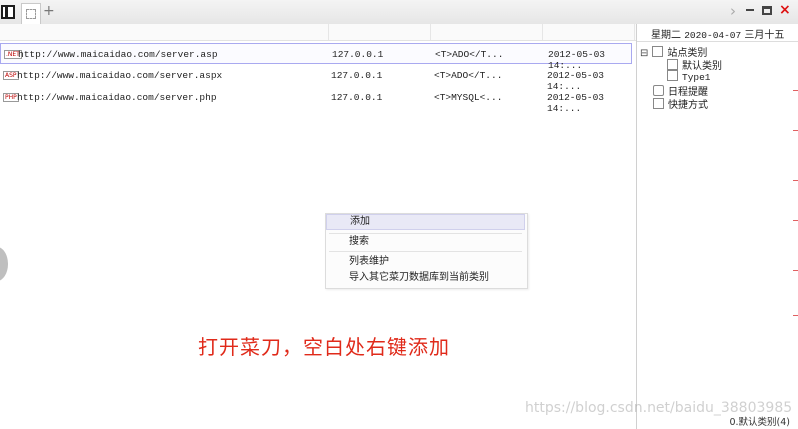  What do you see at coordinates (117, 97) in the screenshot?
I see `row-url: http://www.maicaidao.com/server.php` at bounding box center [117, 97].